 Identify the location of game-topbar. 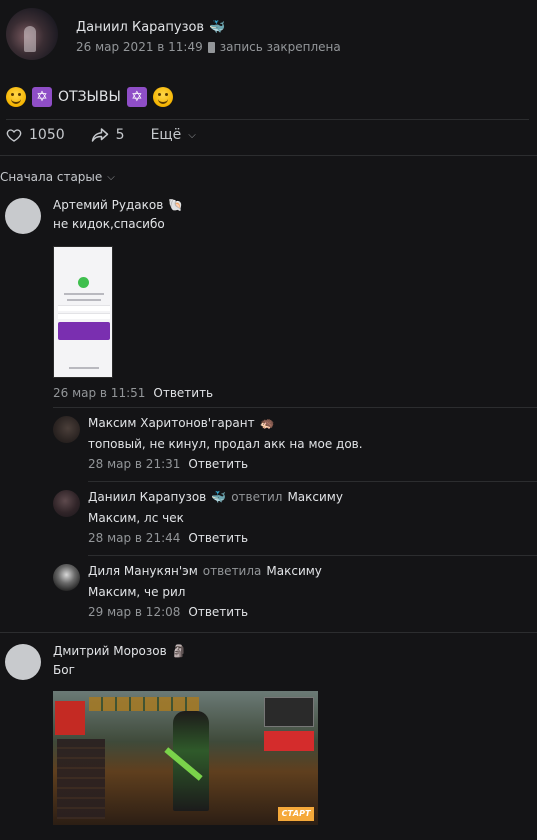
(144, 704).